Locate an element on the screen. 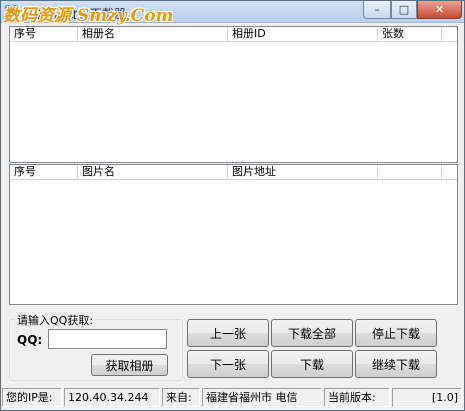 This screenshot has height=411, width=465. app-icon is located at coordinates (12, 12).